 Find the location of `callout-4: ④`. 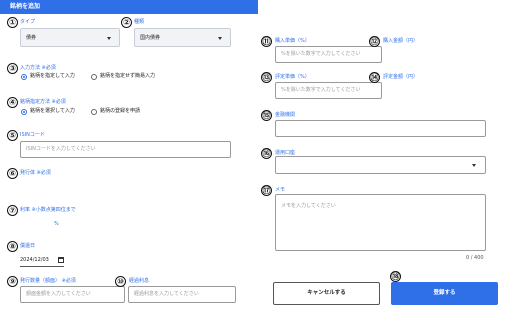

callout-4: ④ is located at coordinates (12, 102).